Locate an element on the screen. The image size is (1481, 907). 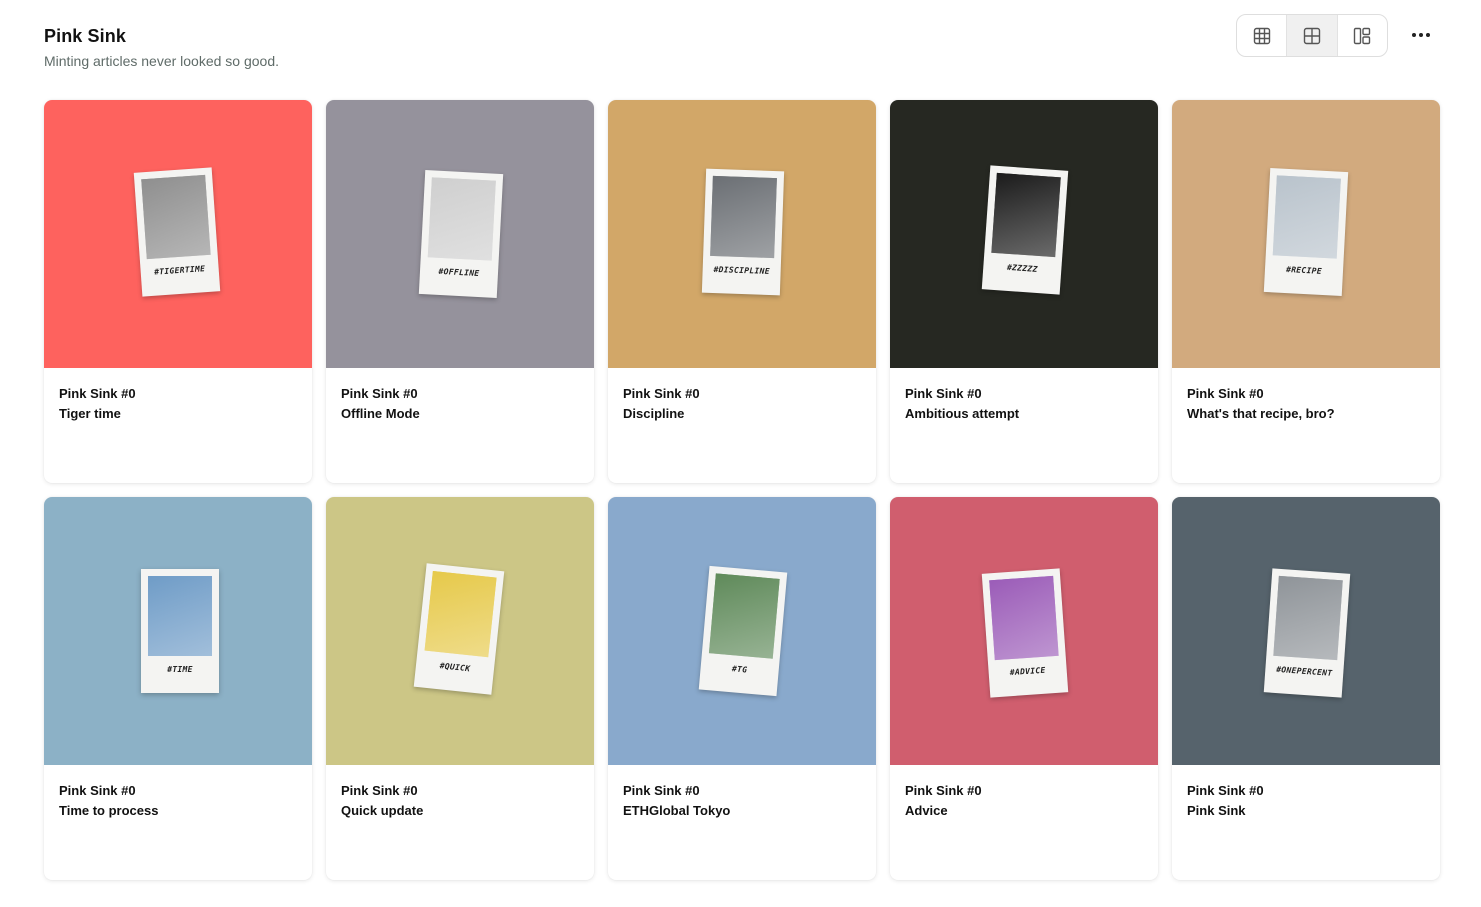
article-card: #ONEPERCENT Pink Sink #0 Pink Sink is located at coordinates (1306, 688).